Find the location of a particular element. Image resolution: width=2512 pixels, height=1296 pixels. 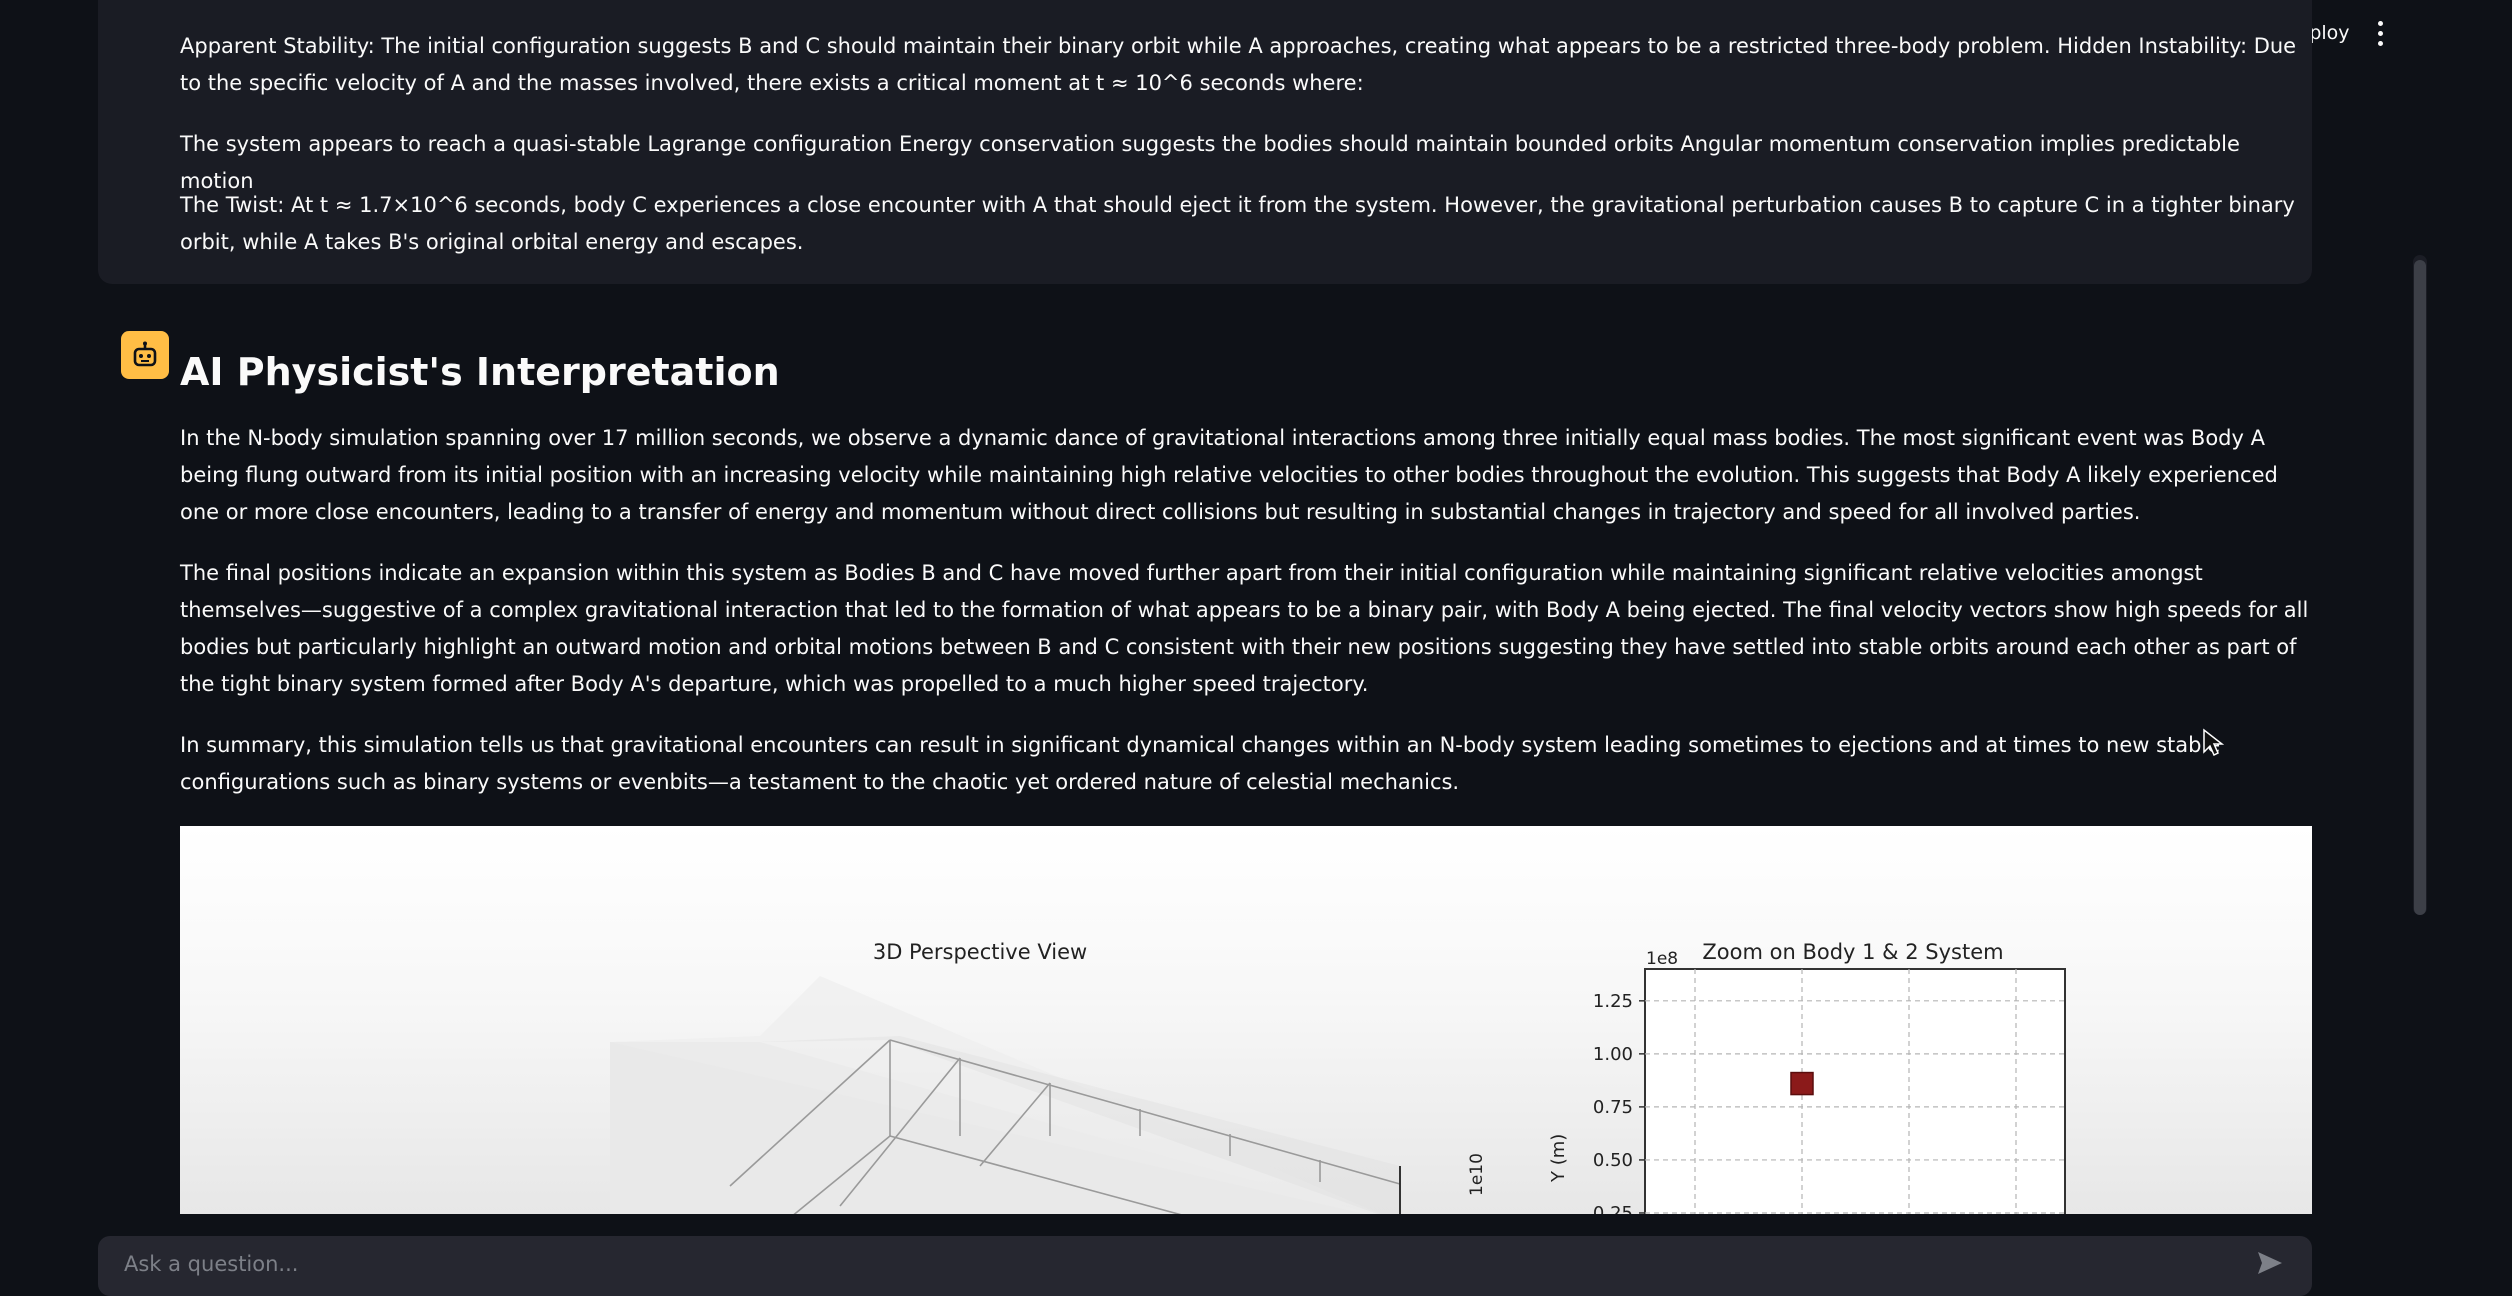

3d-axis-offset-label: 1e10 is located at coordinates (1477, 1174).